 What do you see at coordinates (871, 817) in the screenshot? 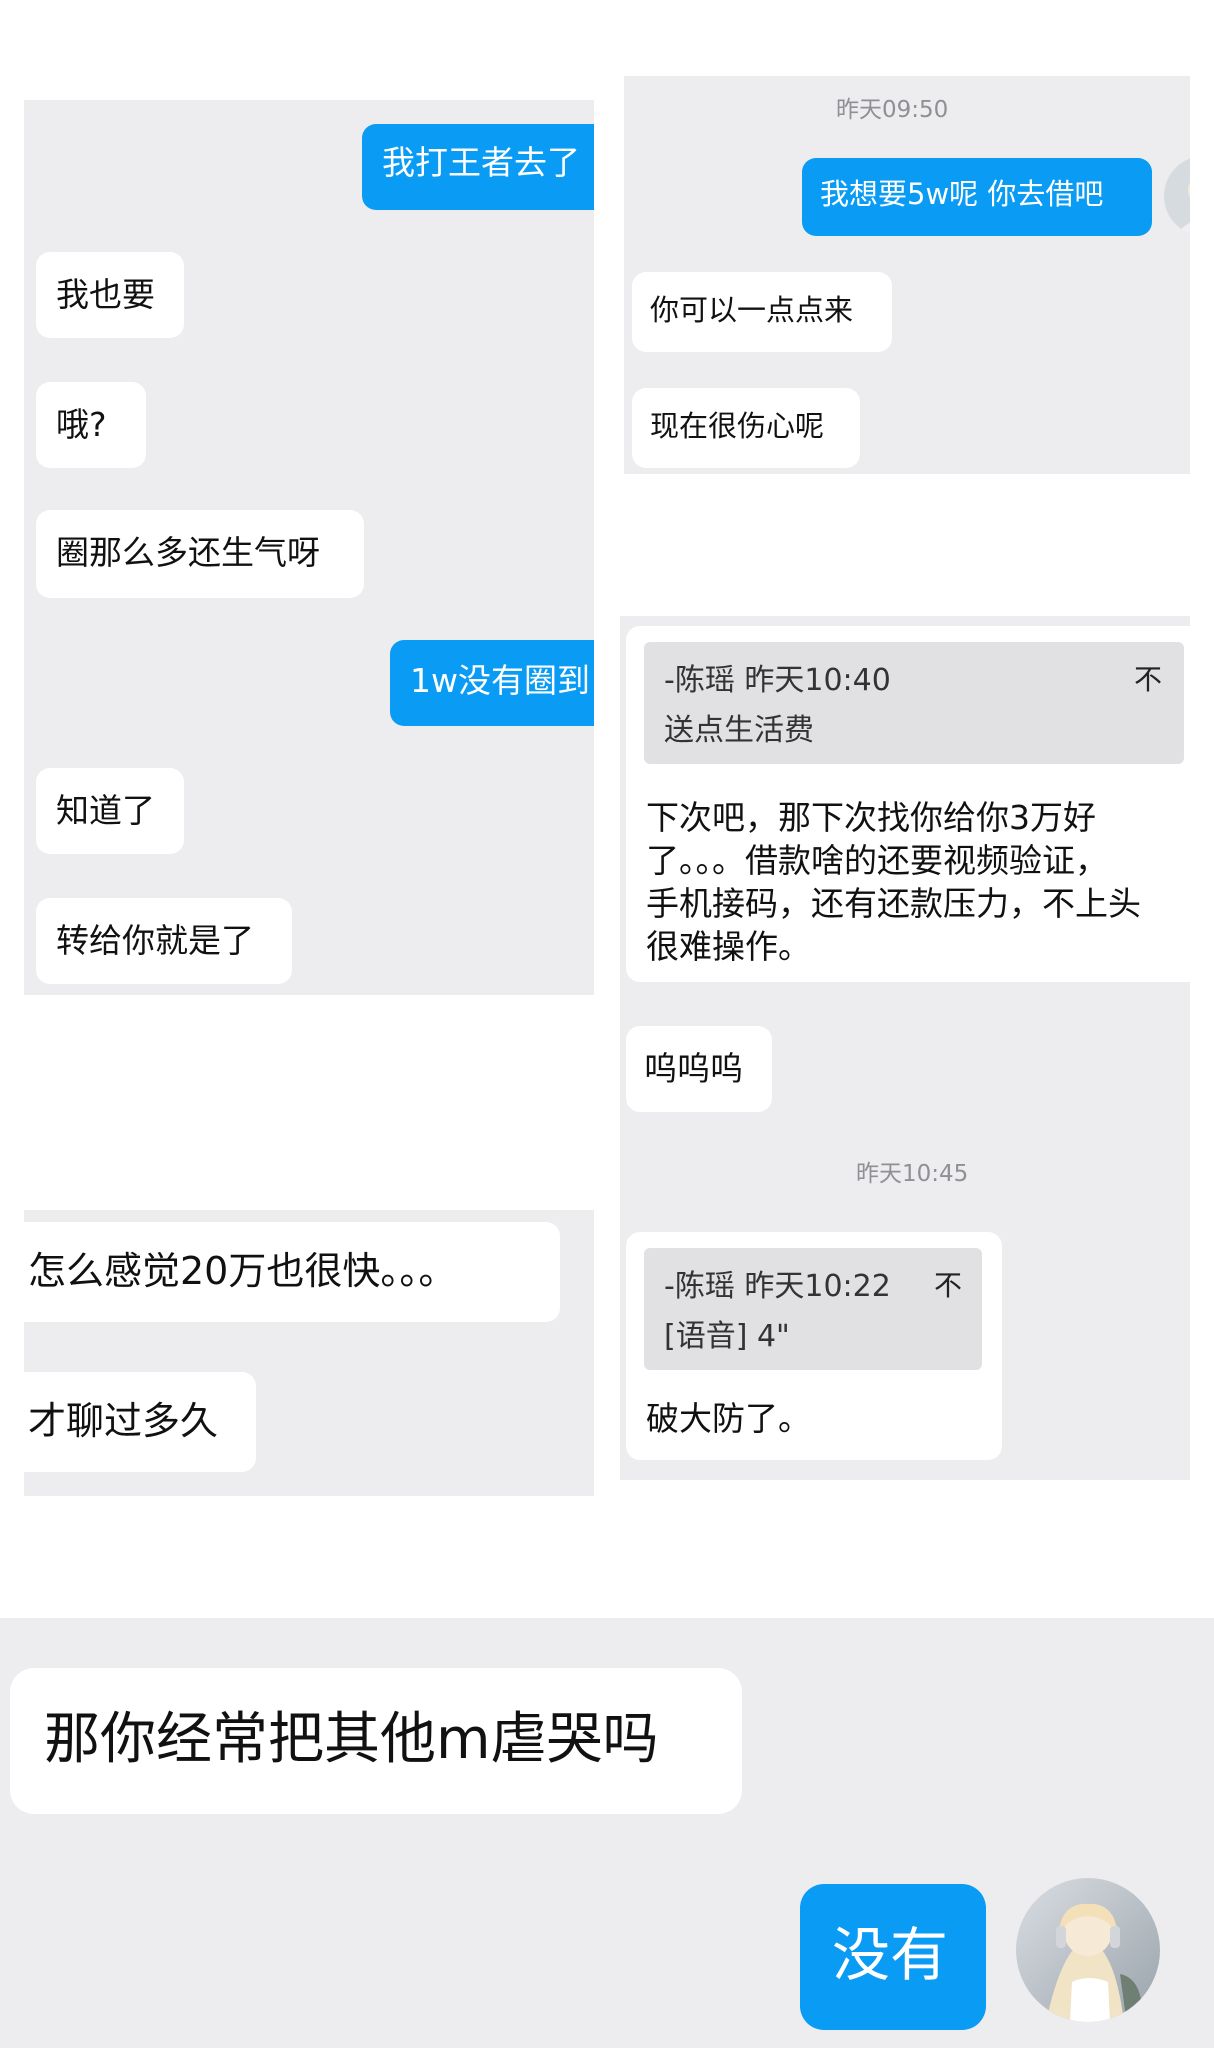
I see `reply-line: 下次吧，那下次找你给你3万好` at bounding box center [871, 817].